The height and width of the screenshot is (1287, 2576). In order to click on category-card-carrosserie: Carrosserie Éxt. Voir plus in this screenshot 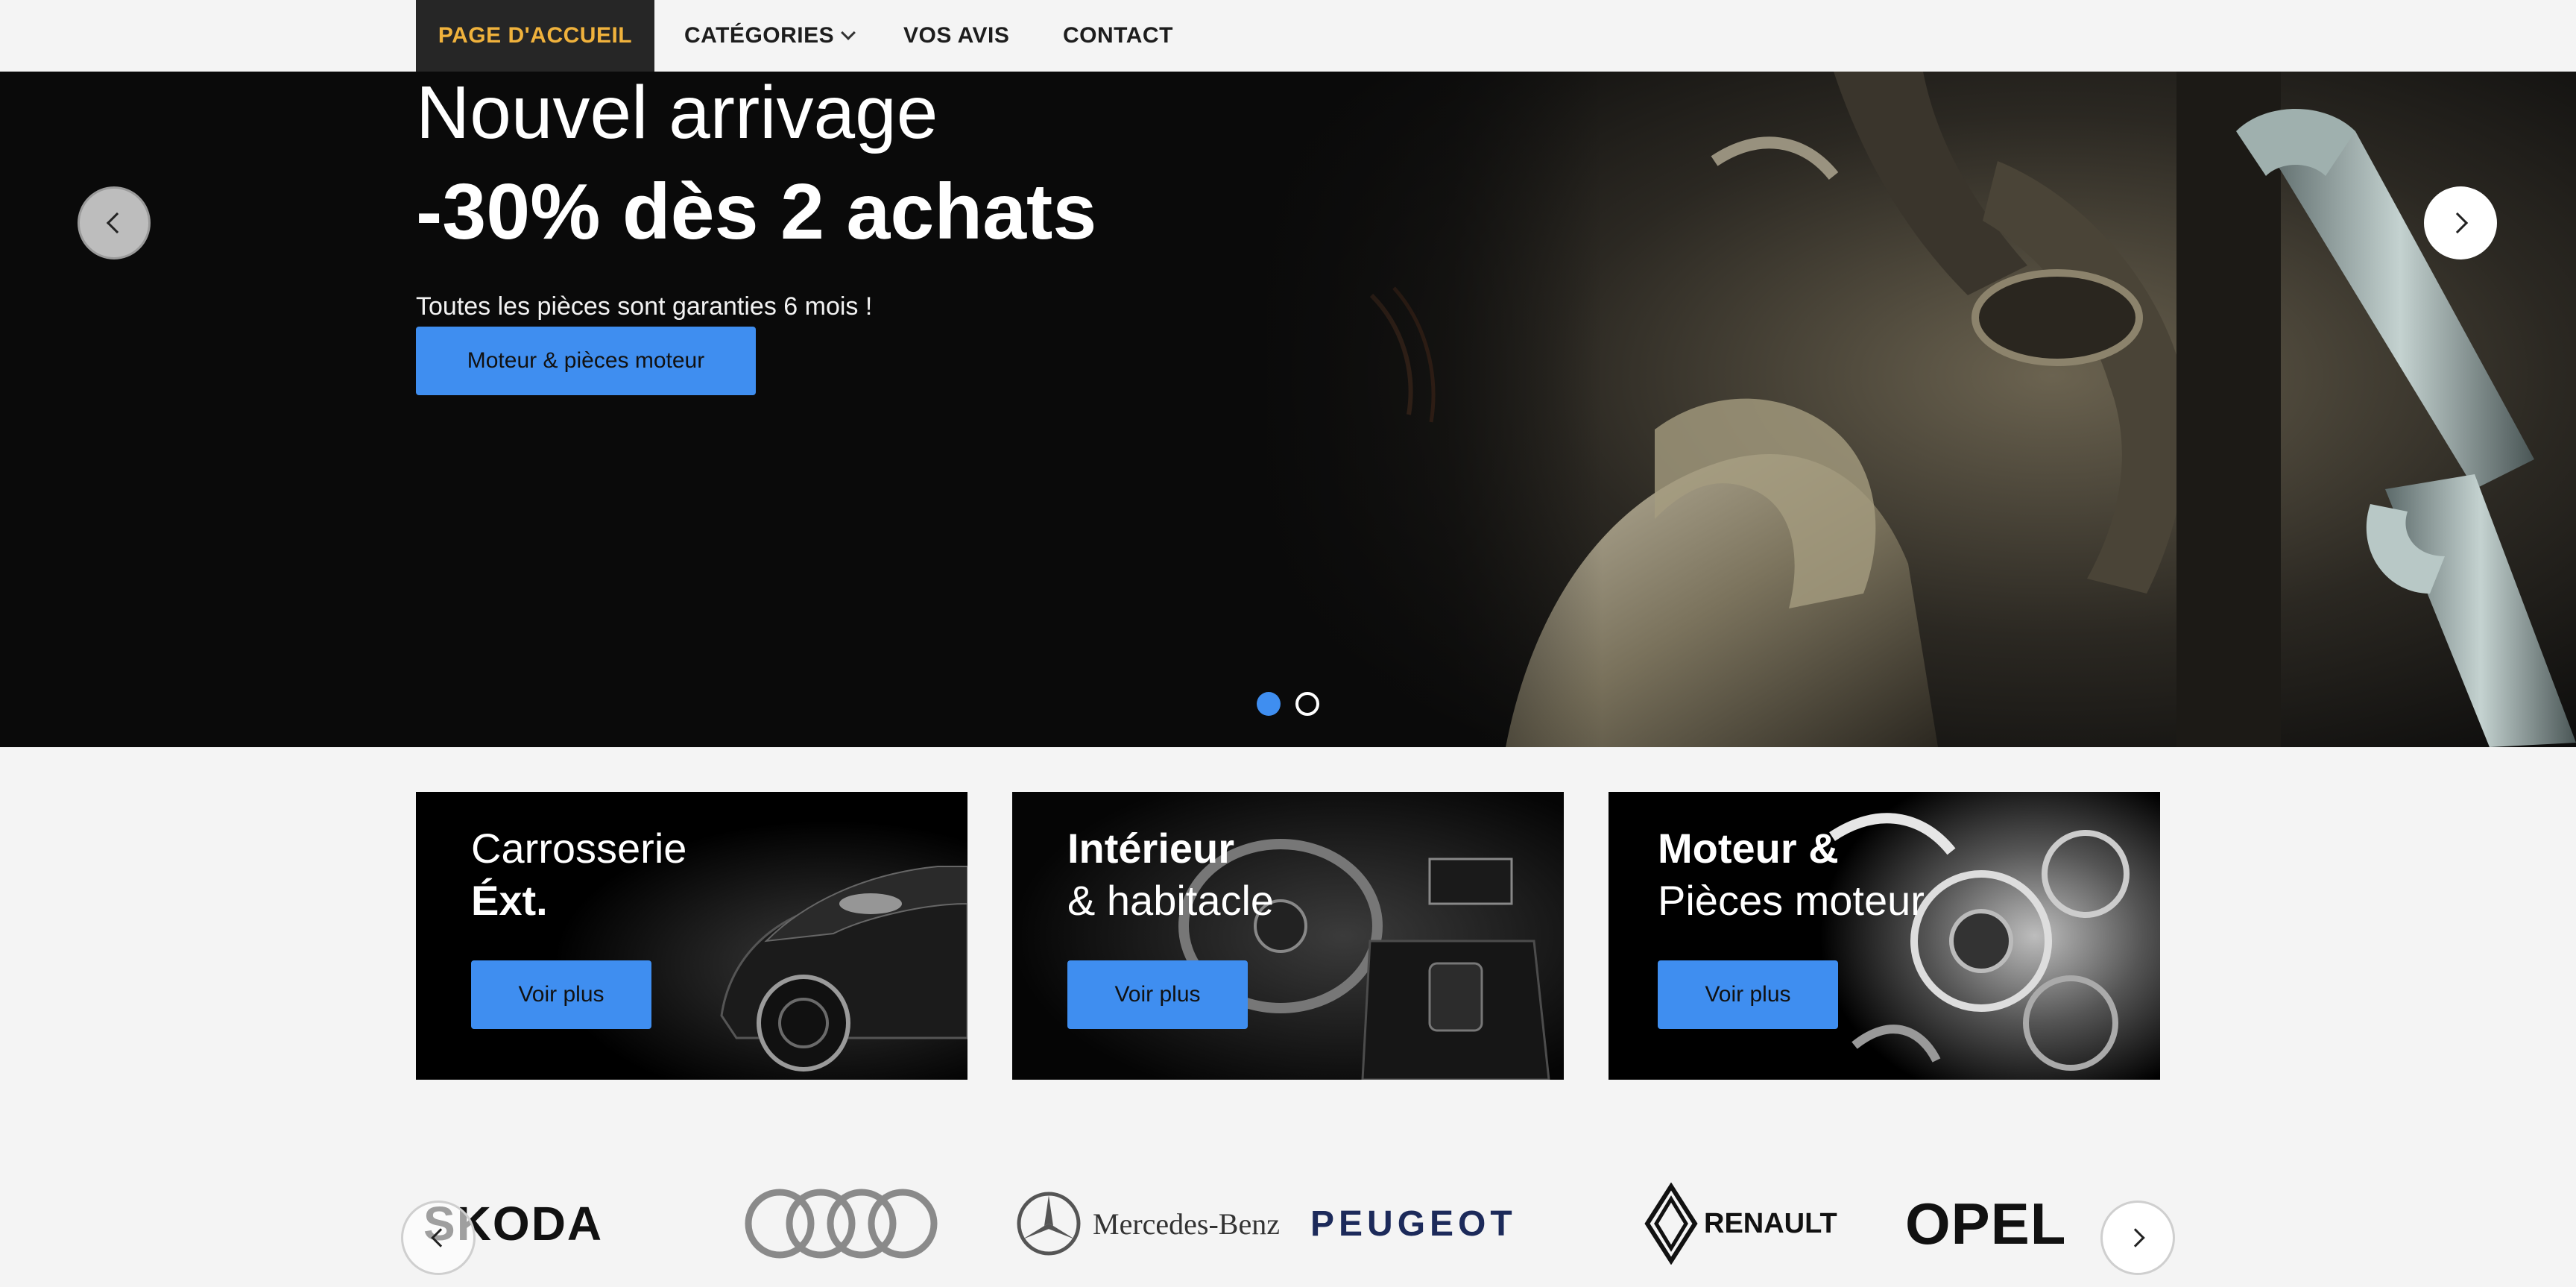, I will do `click(691, 936)`.